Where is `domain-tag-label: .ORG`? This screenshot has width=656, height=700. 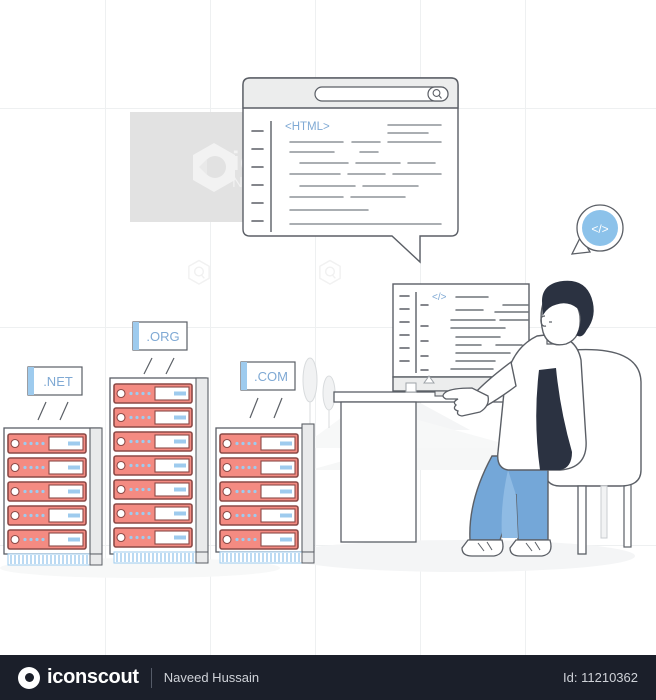
domain-tag-label: .ORG is located at coordinates (162, 336).